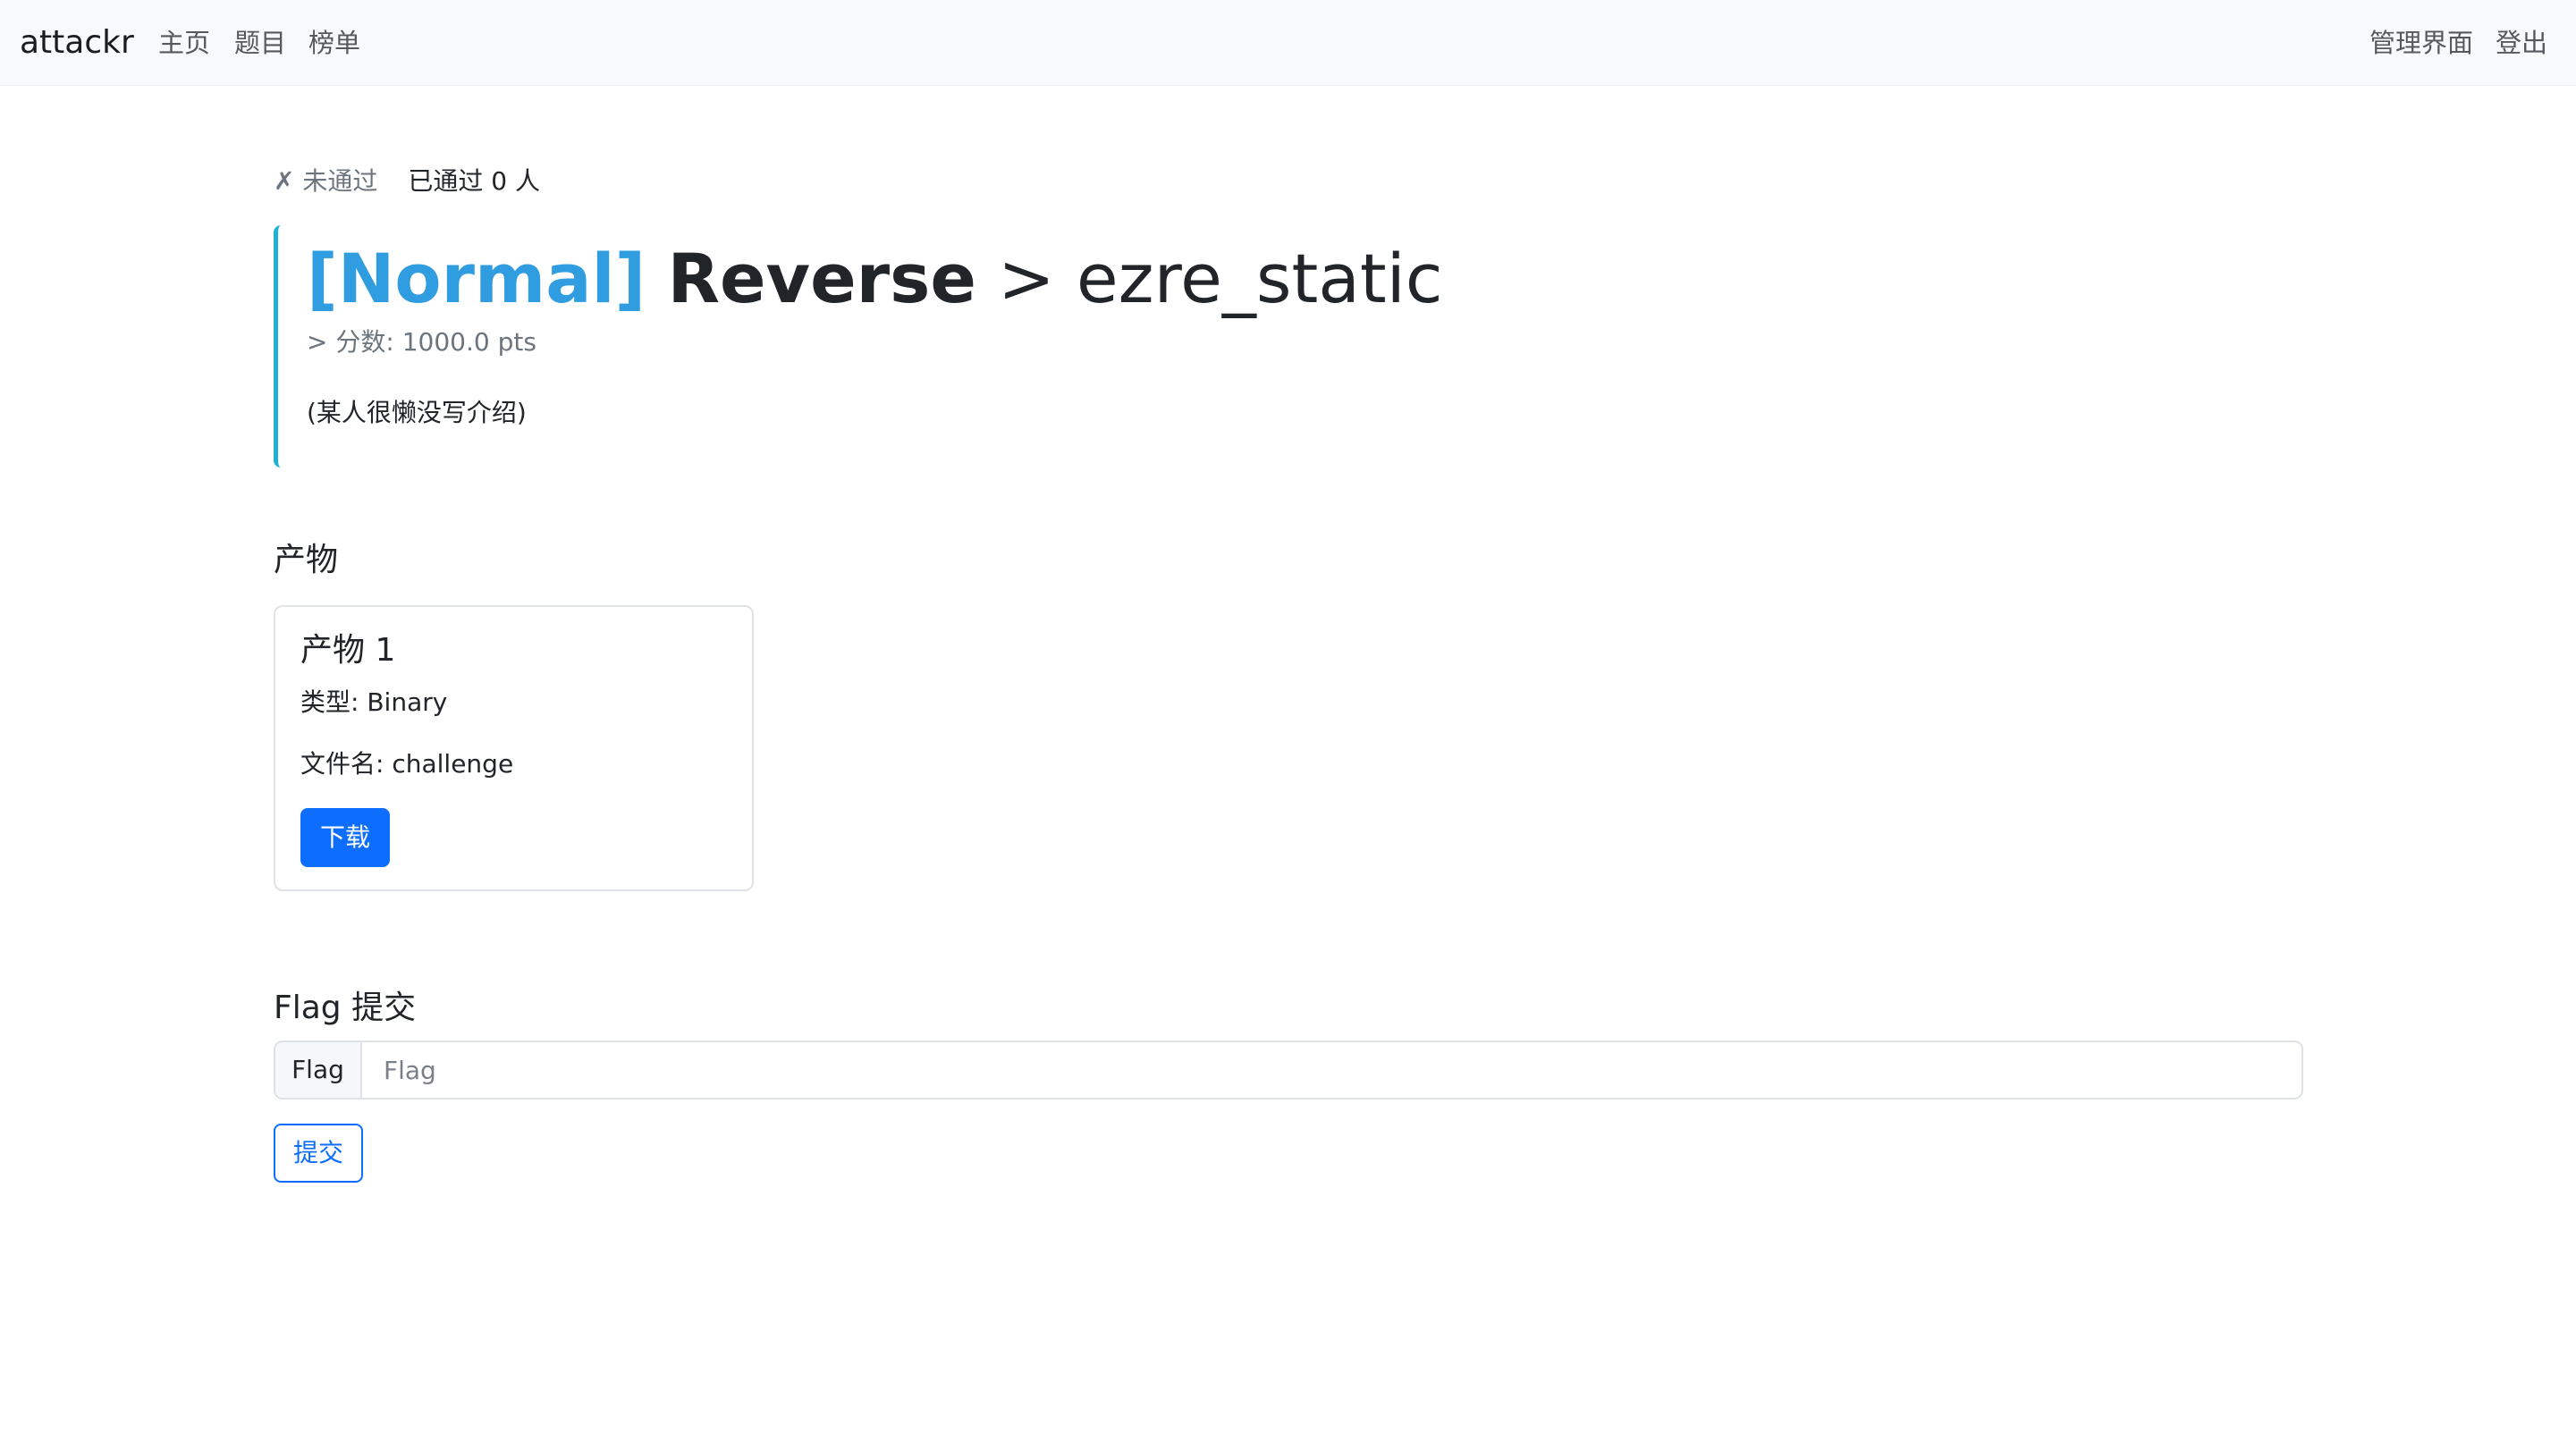  Describe the element at coordinates (476, 279) in the screenshot. I see `challenge-level: [Normal]` at that location.